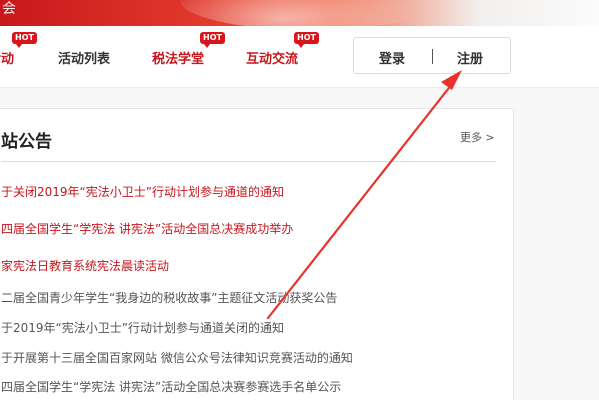 This screenshot has height=400, width=599. I want to click on banner-logo-text: 会, so click(9, 9).